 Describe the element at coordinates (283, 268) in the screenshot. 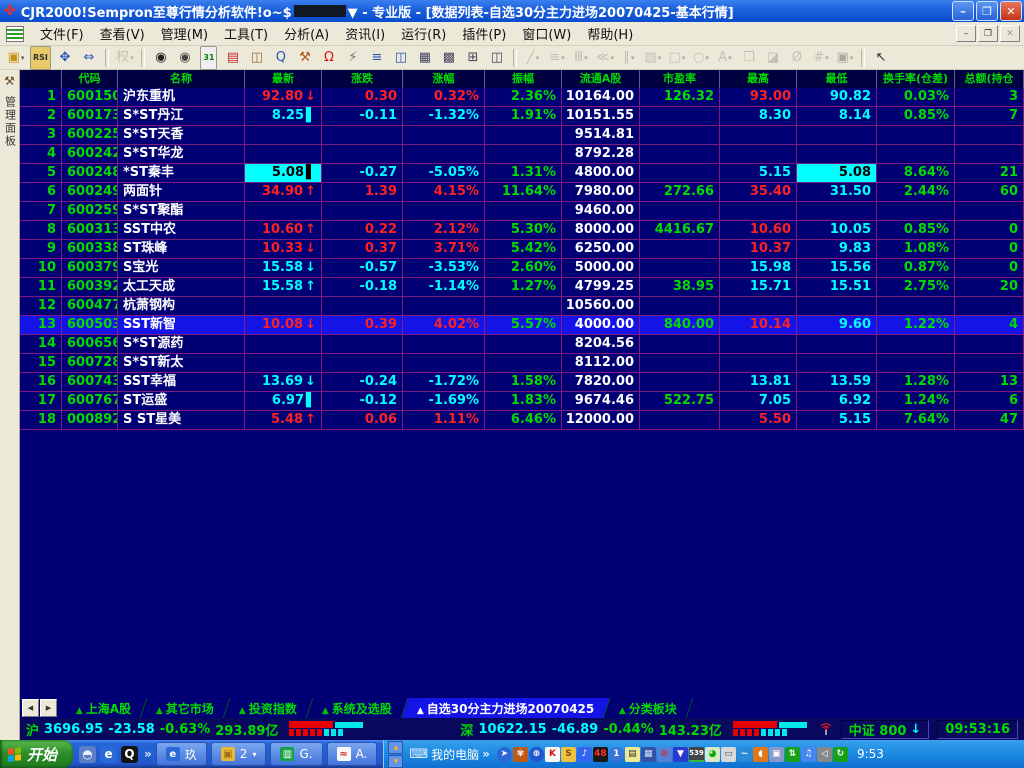

I see `cell-last: 15.58 ↓` at that location.